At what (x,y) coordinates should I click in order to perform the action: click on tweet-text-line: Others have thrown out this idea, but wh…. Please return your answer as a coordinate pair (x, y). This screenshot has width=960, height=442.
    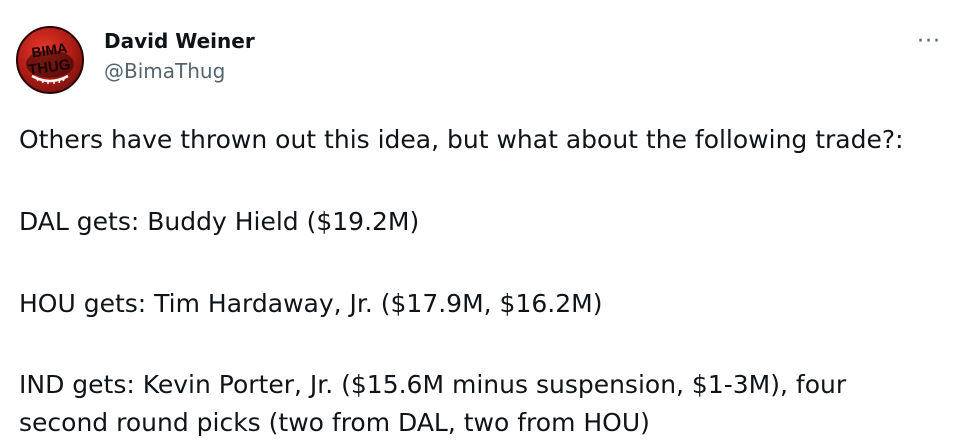
    Looking at the image, I should click on (461, 139).